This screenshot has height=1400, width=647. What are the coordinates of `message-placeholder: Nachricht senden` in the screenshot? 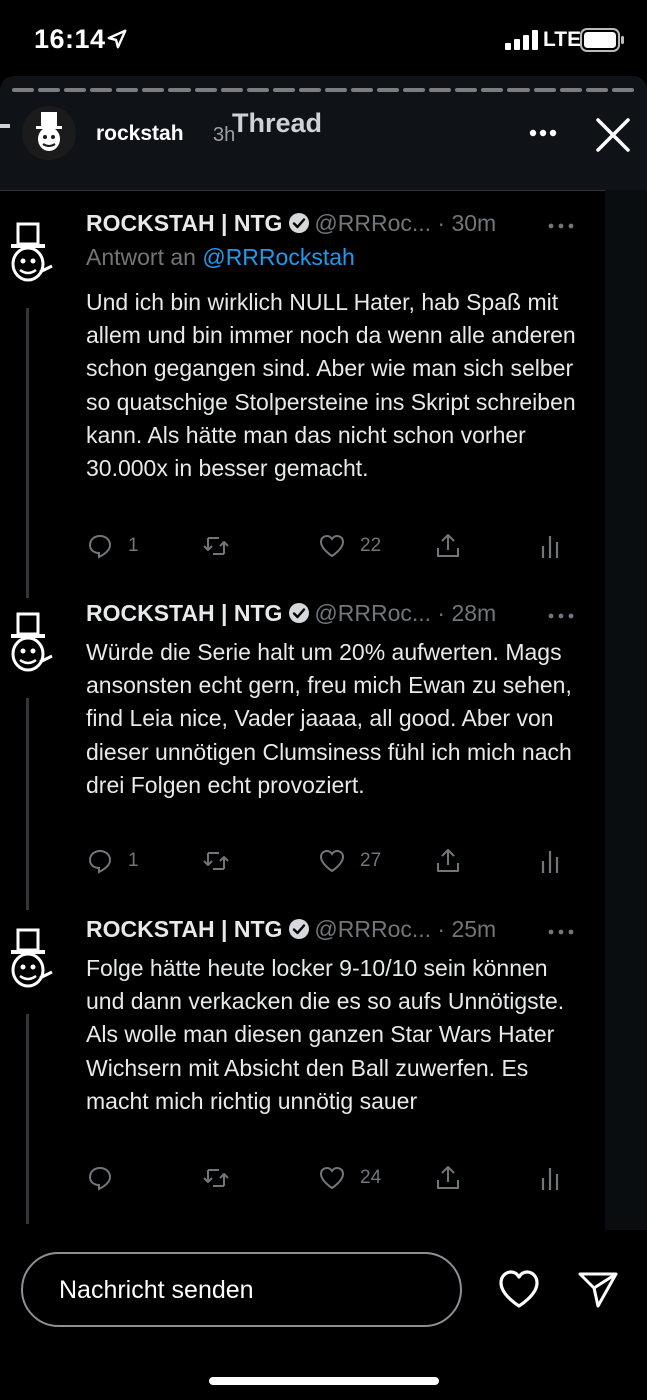 It's located at (156, 1290).